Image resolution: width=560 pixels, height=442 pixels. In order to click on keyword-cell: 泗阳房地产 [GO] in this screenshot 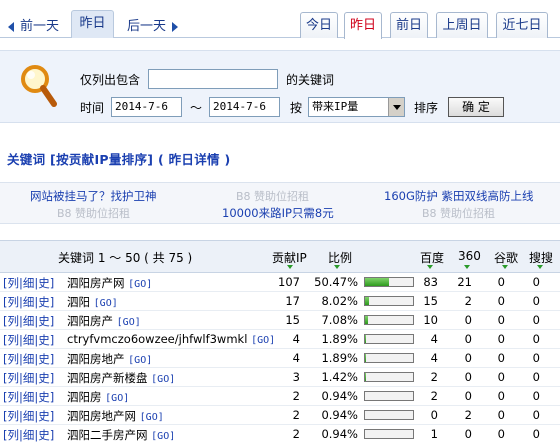, I will do `click(109, 359)`.